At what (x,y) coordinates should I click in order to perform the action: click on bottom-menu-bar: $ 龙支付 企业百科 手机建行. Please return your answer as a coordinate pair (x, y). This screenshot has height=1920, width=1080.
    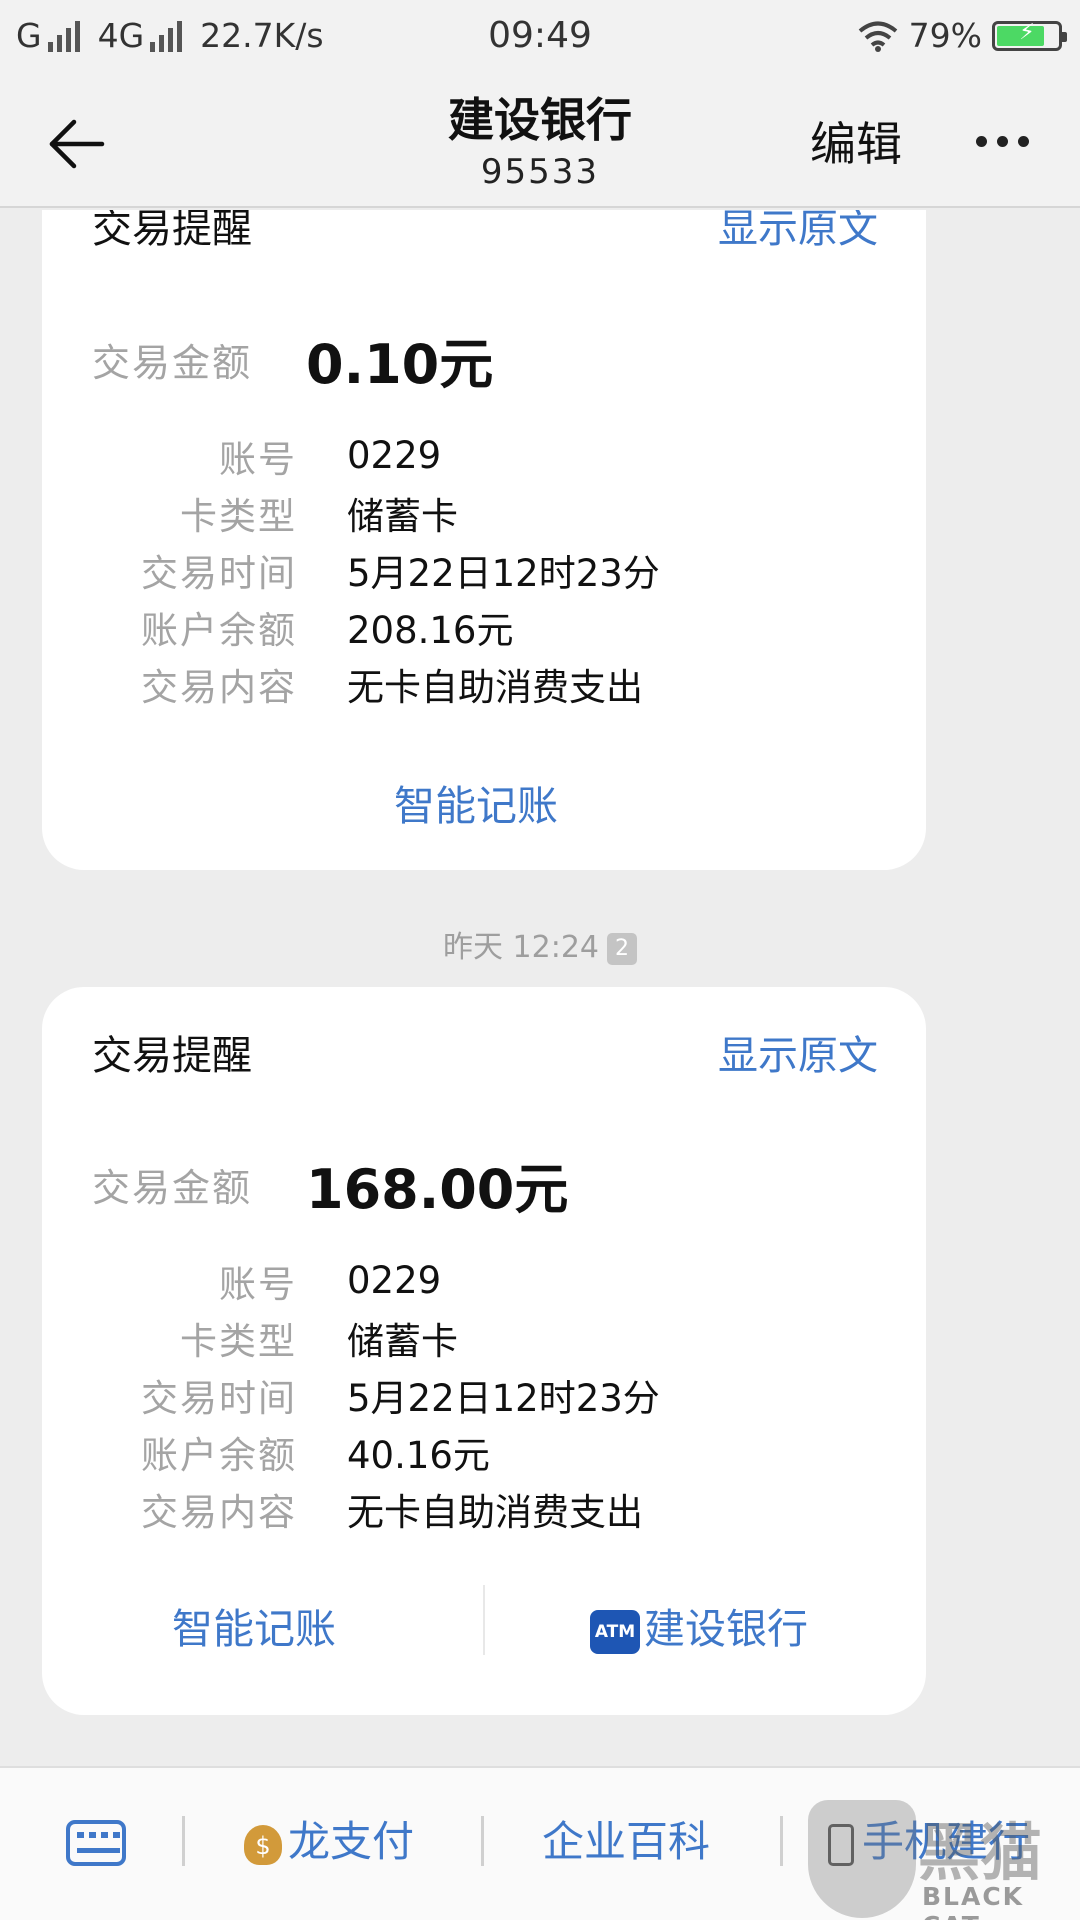
    Looking at the image, I should click on (540, 1843).